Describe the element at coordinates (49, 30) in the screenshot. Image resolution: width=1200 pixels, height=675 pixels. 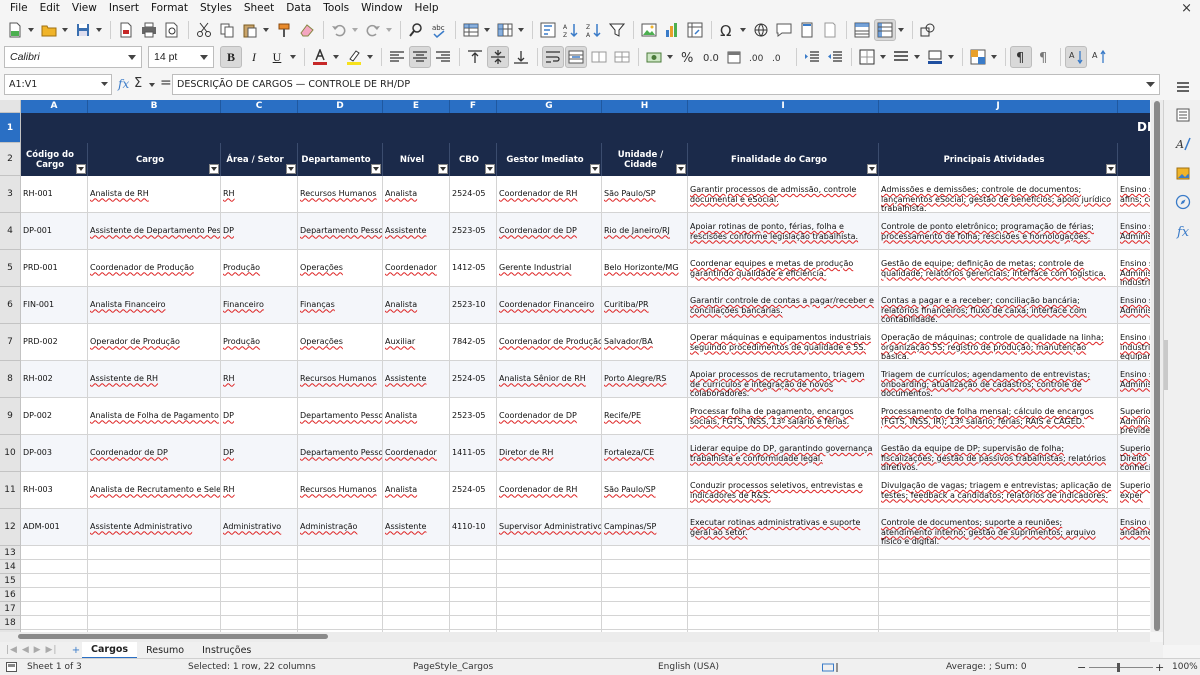
I see `open-button` at that location.